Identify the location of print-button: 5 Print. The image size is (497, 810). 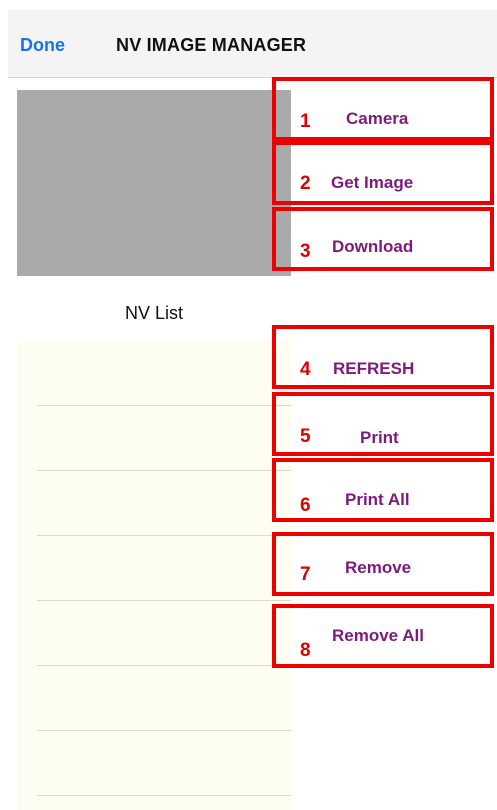
(383, 424).